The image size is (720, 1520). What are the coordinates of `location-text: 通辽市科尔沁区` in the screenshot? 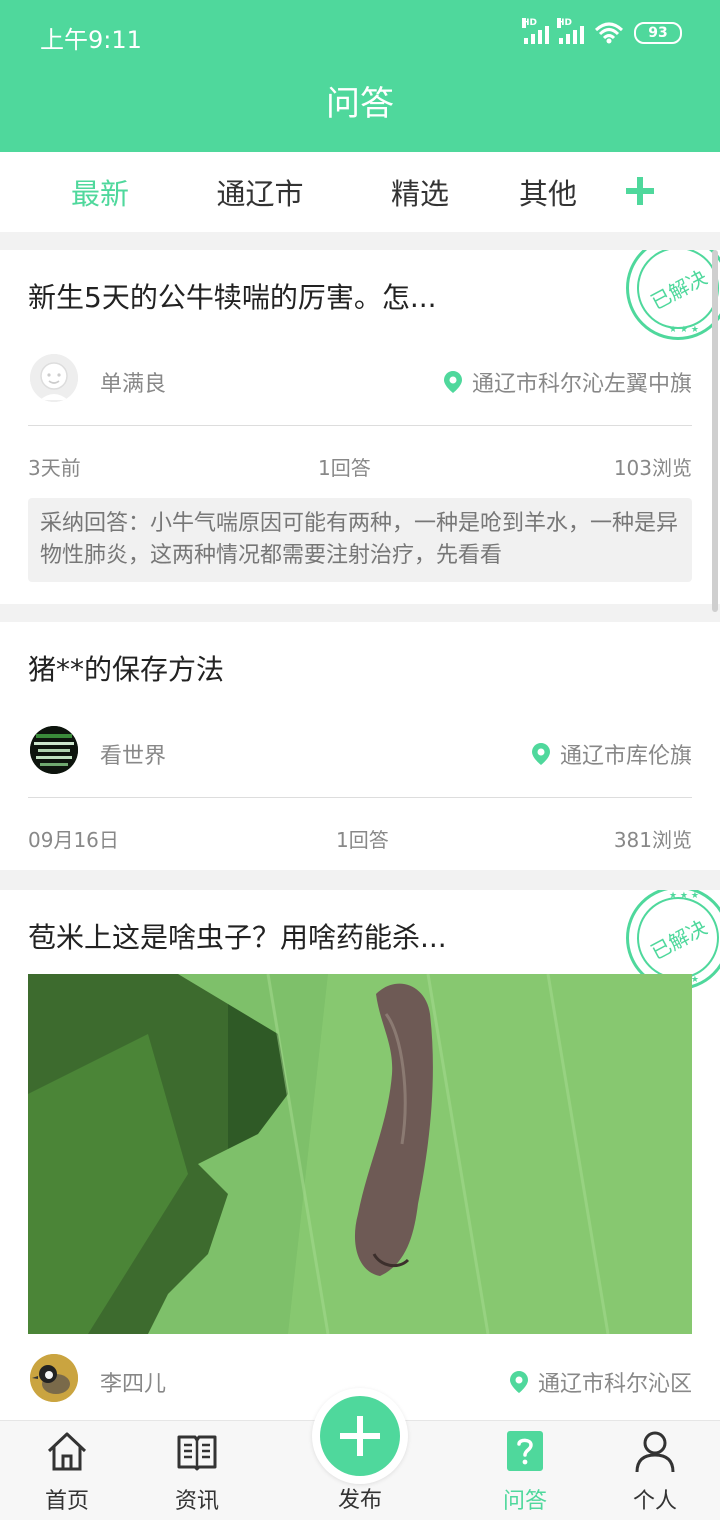 It's located at (614, 1384).